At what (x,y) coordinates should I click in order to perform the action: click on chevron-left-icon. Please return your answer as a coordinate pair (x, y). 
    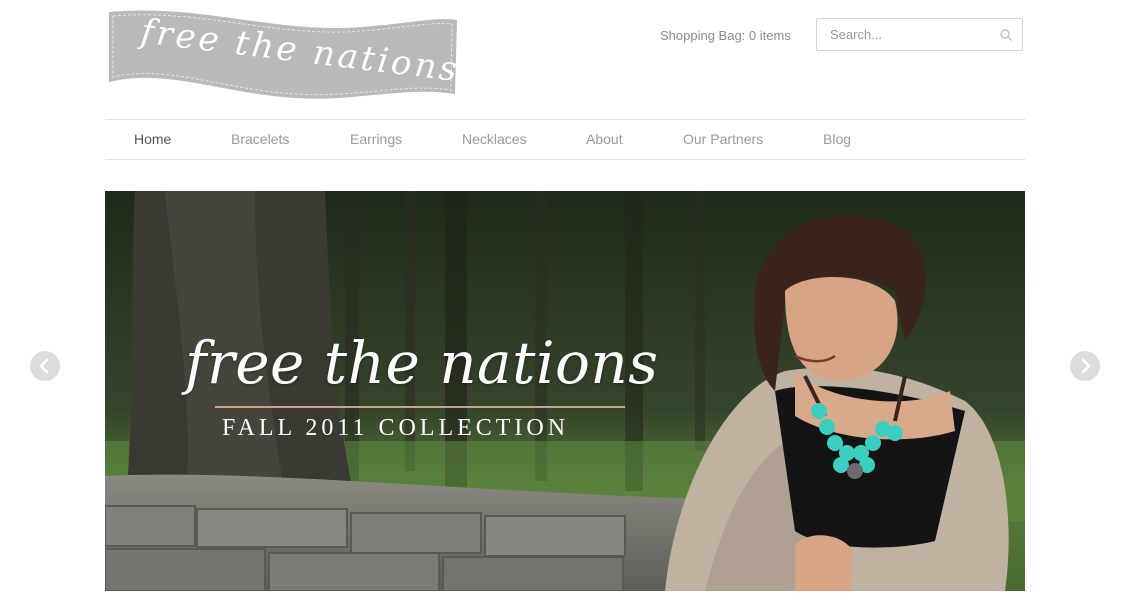
    Looking at the image, I should click on (44, 366).